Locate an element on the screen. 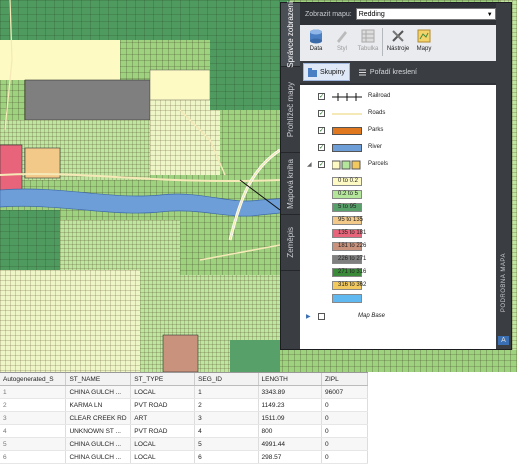  table-button: Tabulka is located at coordinates (368, 42).